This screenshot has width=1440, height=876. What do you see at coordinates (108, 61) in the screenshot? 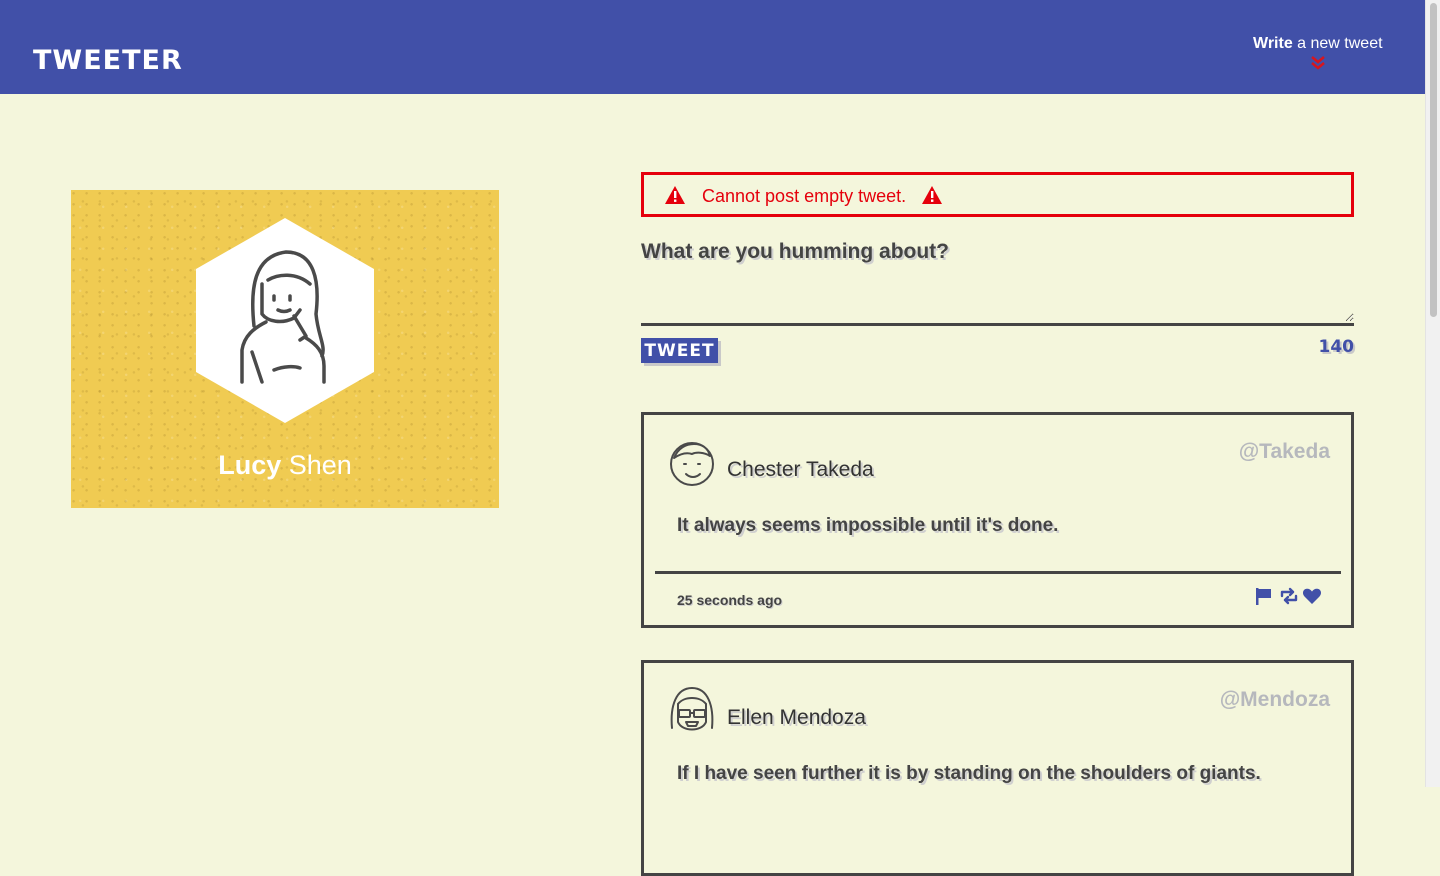
I see `brand-logo: TWEETER` at bounding box center [108, 61].